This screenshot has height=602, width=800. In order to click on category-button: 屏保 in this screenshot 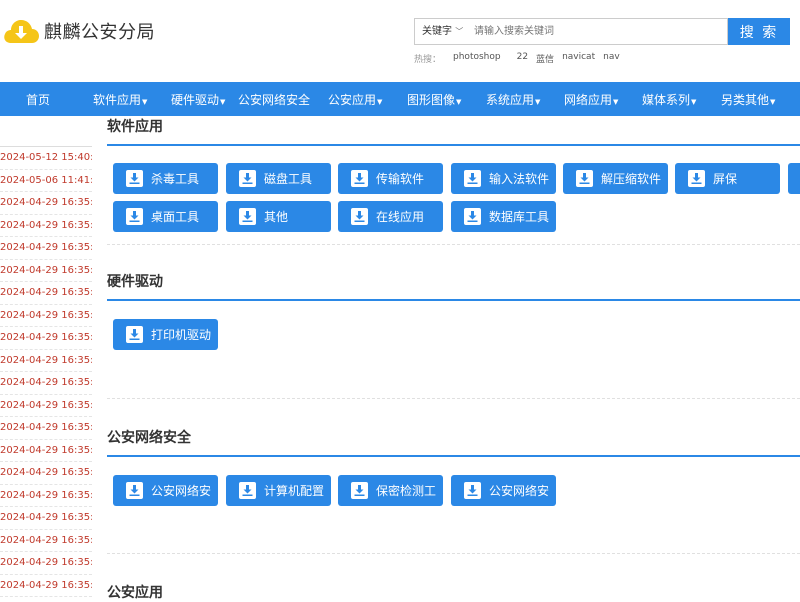, I will do `click(727, 178)`.